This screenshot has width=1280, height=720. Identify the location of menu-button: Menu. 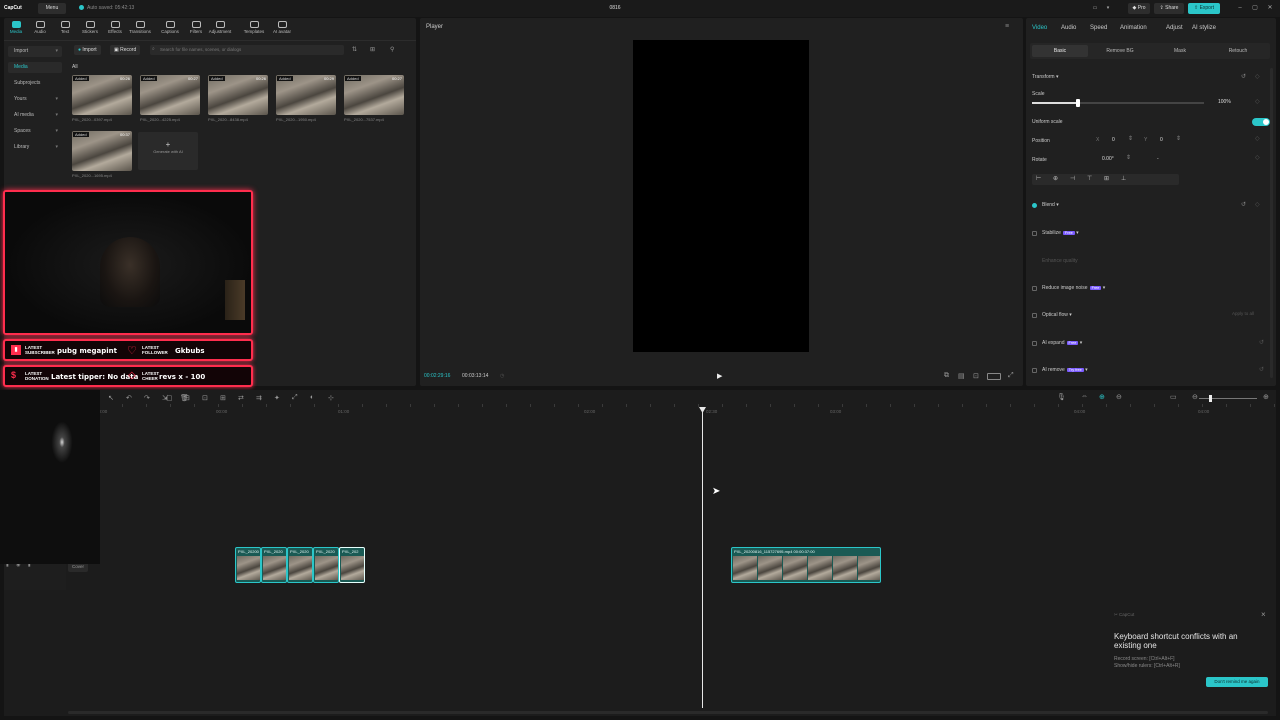
(52, 8).